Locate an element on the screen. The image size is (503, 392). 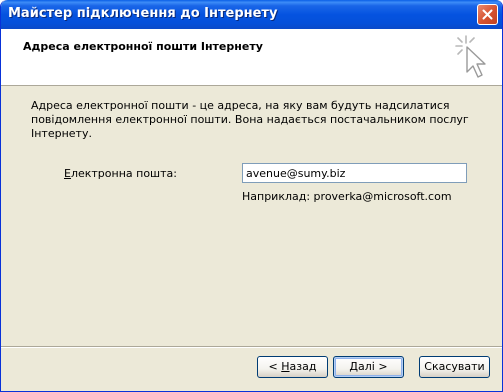
close-icon is located at coordinates (487, 14).